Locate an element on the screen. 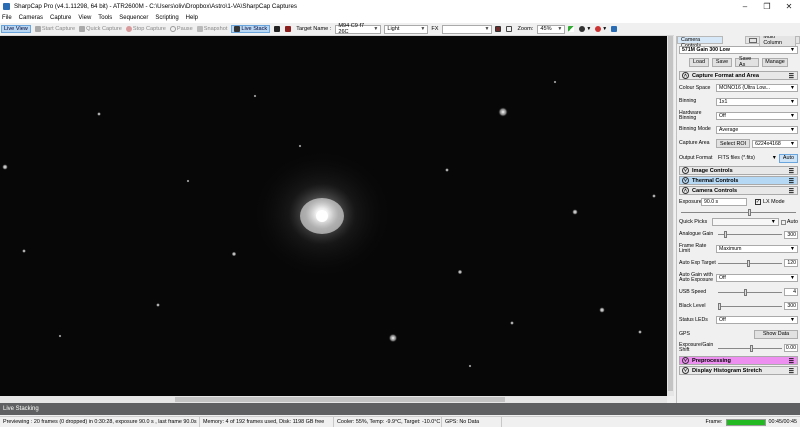 This screenshot has width=800, height=427. status-leds-value: Off is located at coordinates (722, 320).